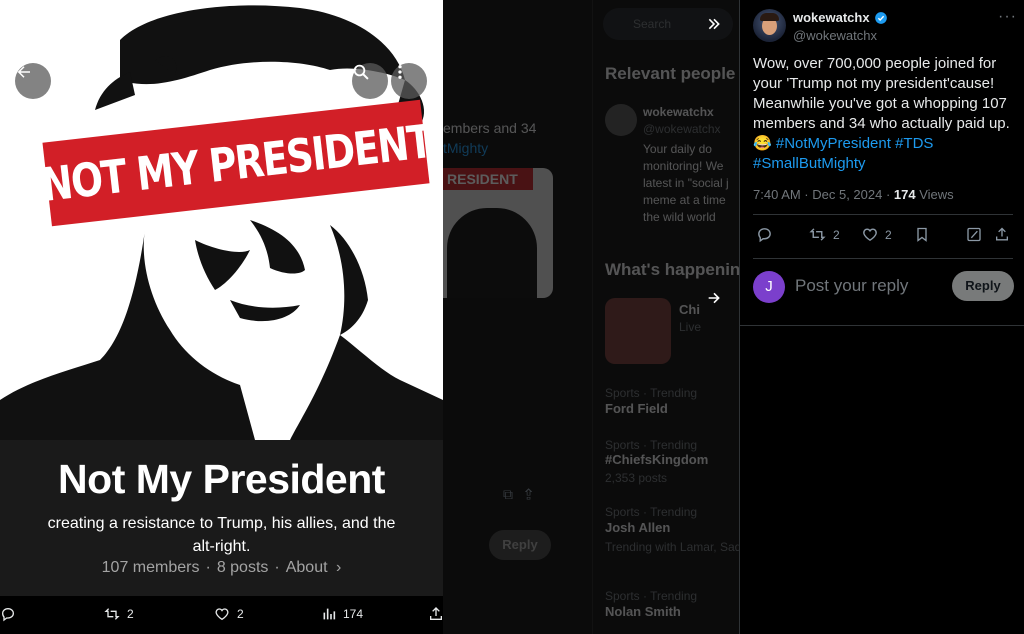 Image resolution: width=1024 pixels, height=634 pixels. I want to click on search-icon, so click(361, 72).